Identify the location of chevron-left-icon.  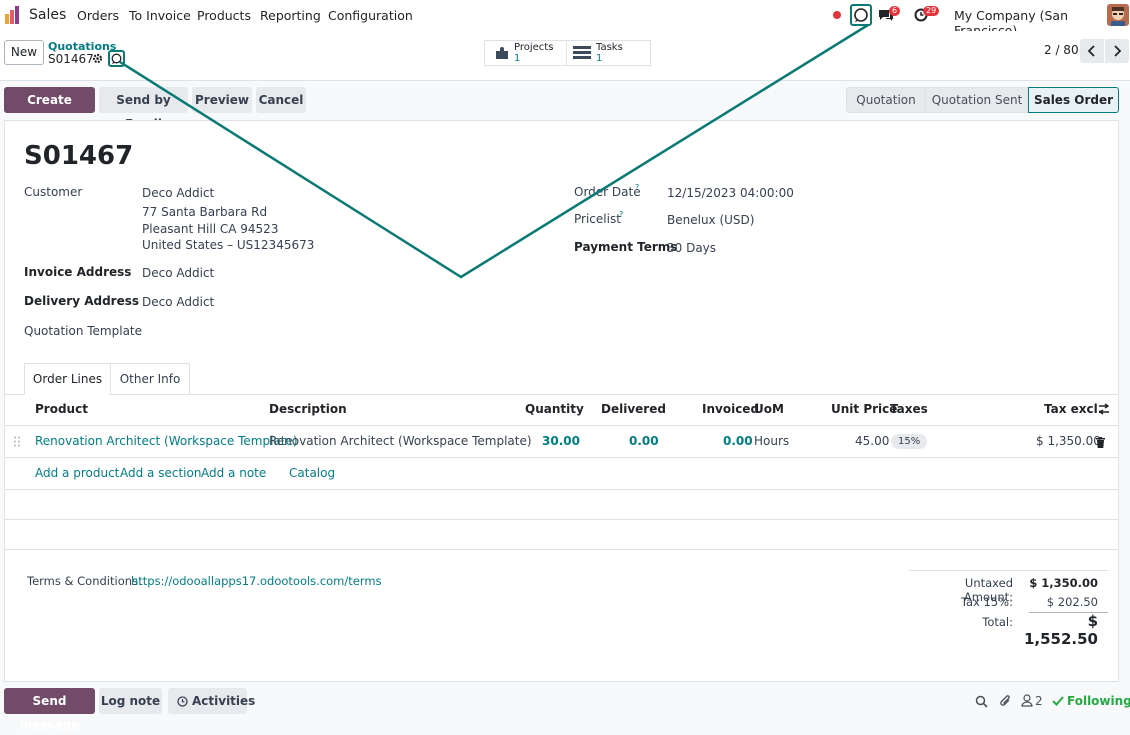
(1091, 51).